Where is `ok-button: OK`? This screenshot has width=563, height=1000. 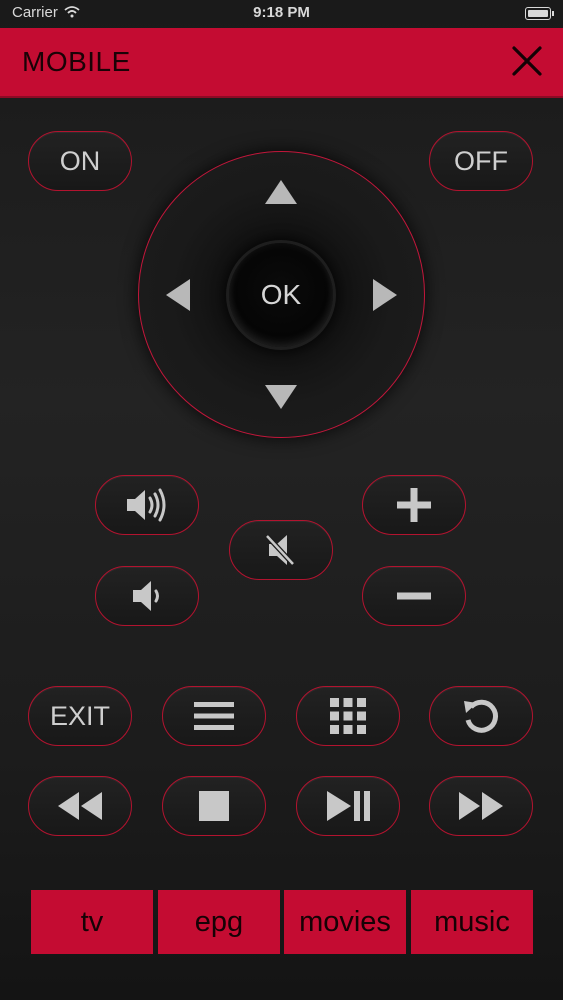
ok-button: OK is located at coordinates (281, 295).